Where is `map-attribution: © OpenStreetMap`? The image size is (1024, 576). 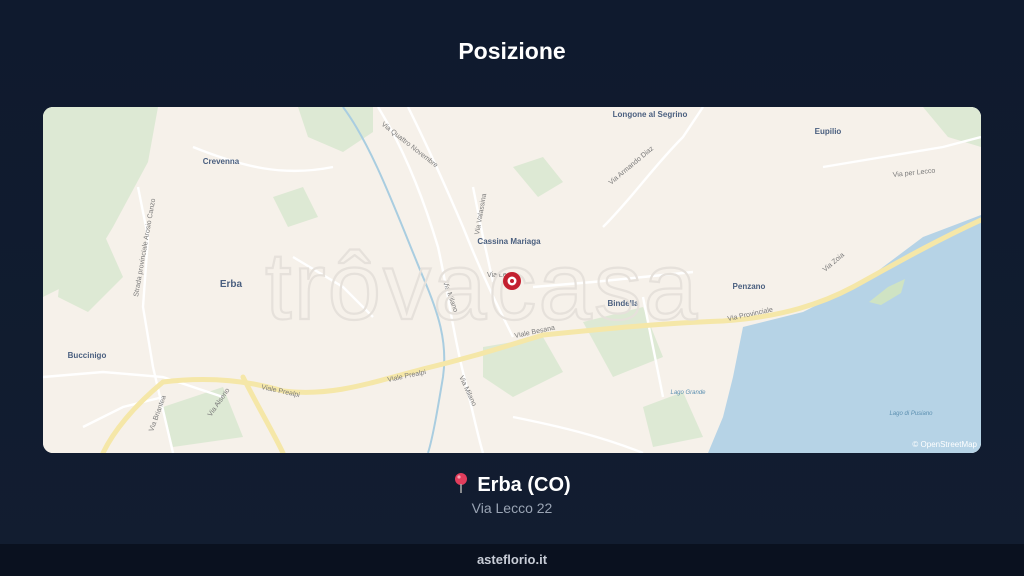
map-attribution: © OpenStreetMap is located at coordinates (944, 444).